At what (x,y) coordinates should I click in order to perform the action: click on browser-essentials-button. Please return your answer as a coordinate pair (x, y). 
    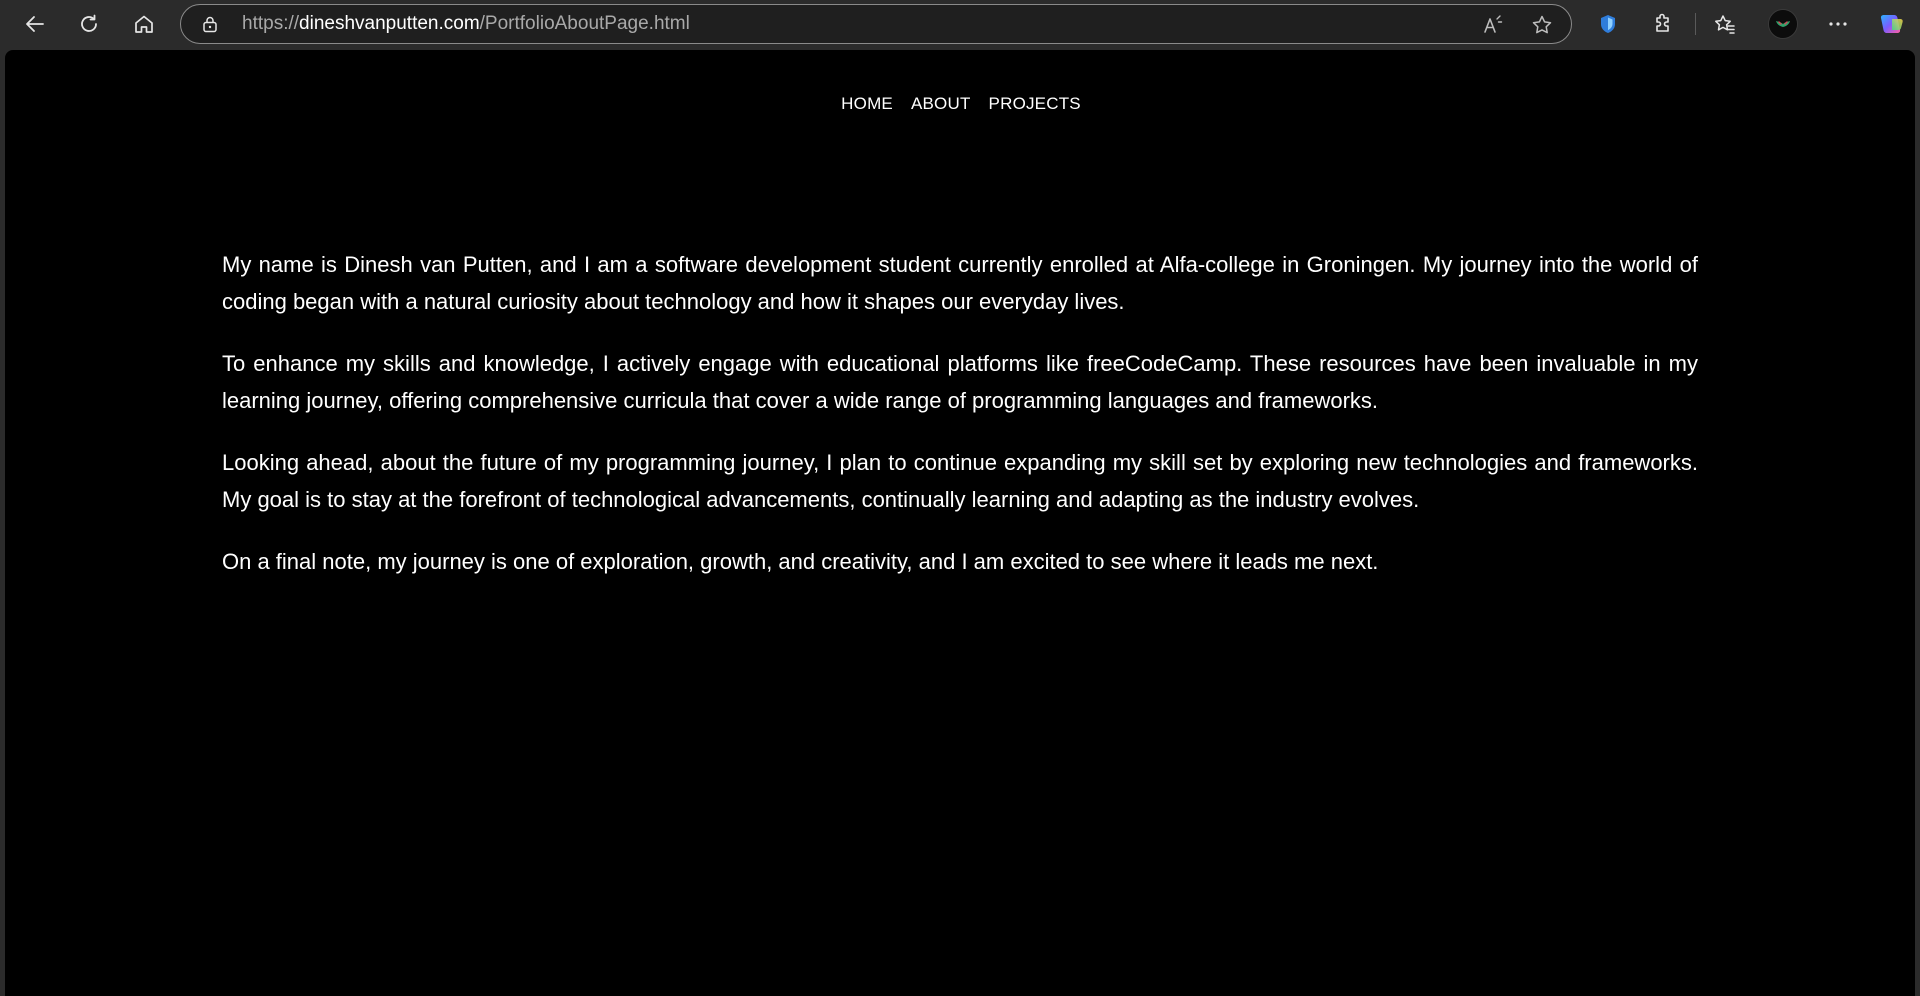
    Looking at the image, I should click on (1608, 24).